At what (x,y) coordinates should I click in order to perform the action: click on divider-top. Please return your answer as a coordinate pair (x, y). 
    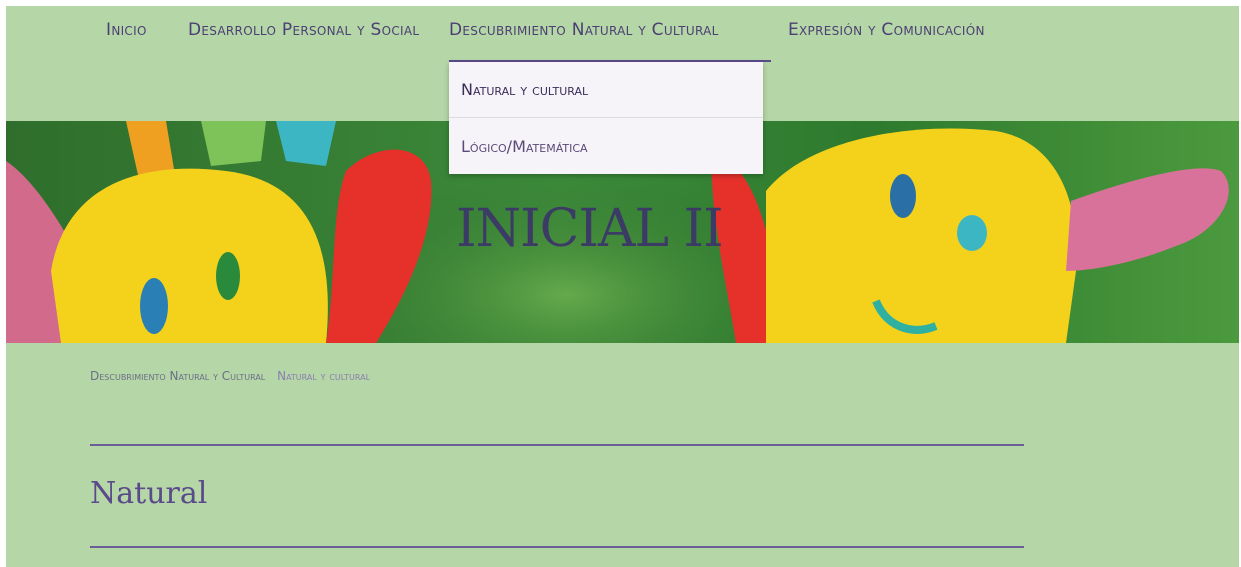
    Looking at the image, I should click on (557, 445).